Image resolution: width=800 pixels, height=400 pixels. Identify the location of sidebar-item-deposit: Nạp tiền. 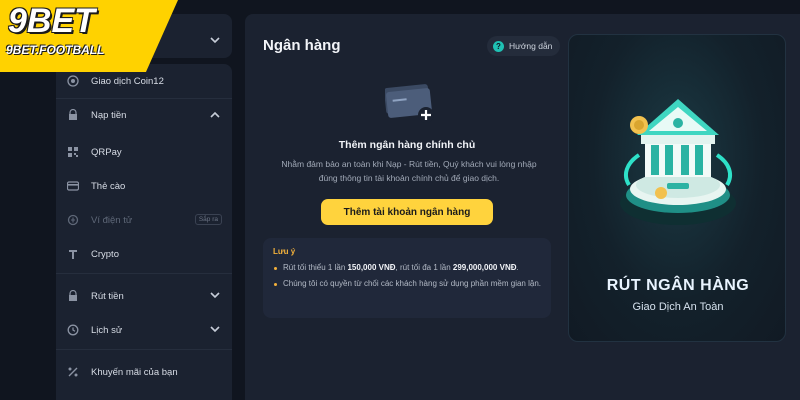
(144, 115).